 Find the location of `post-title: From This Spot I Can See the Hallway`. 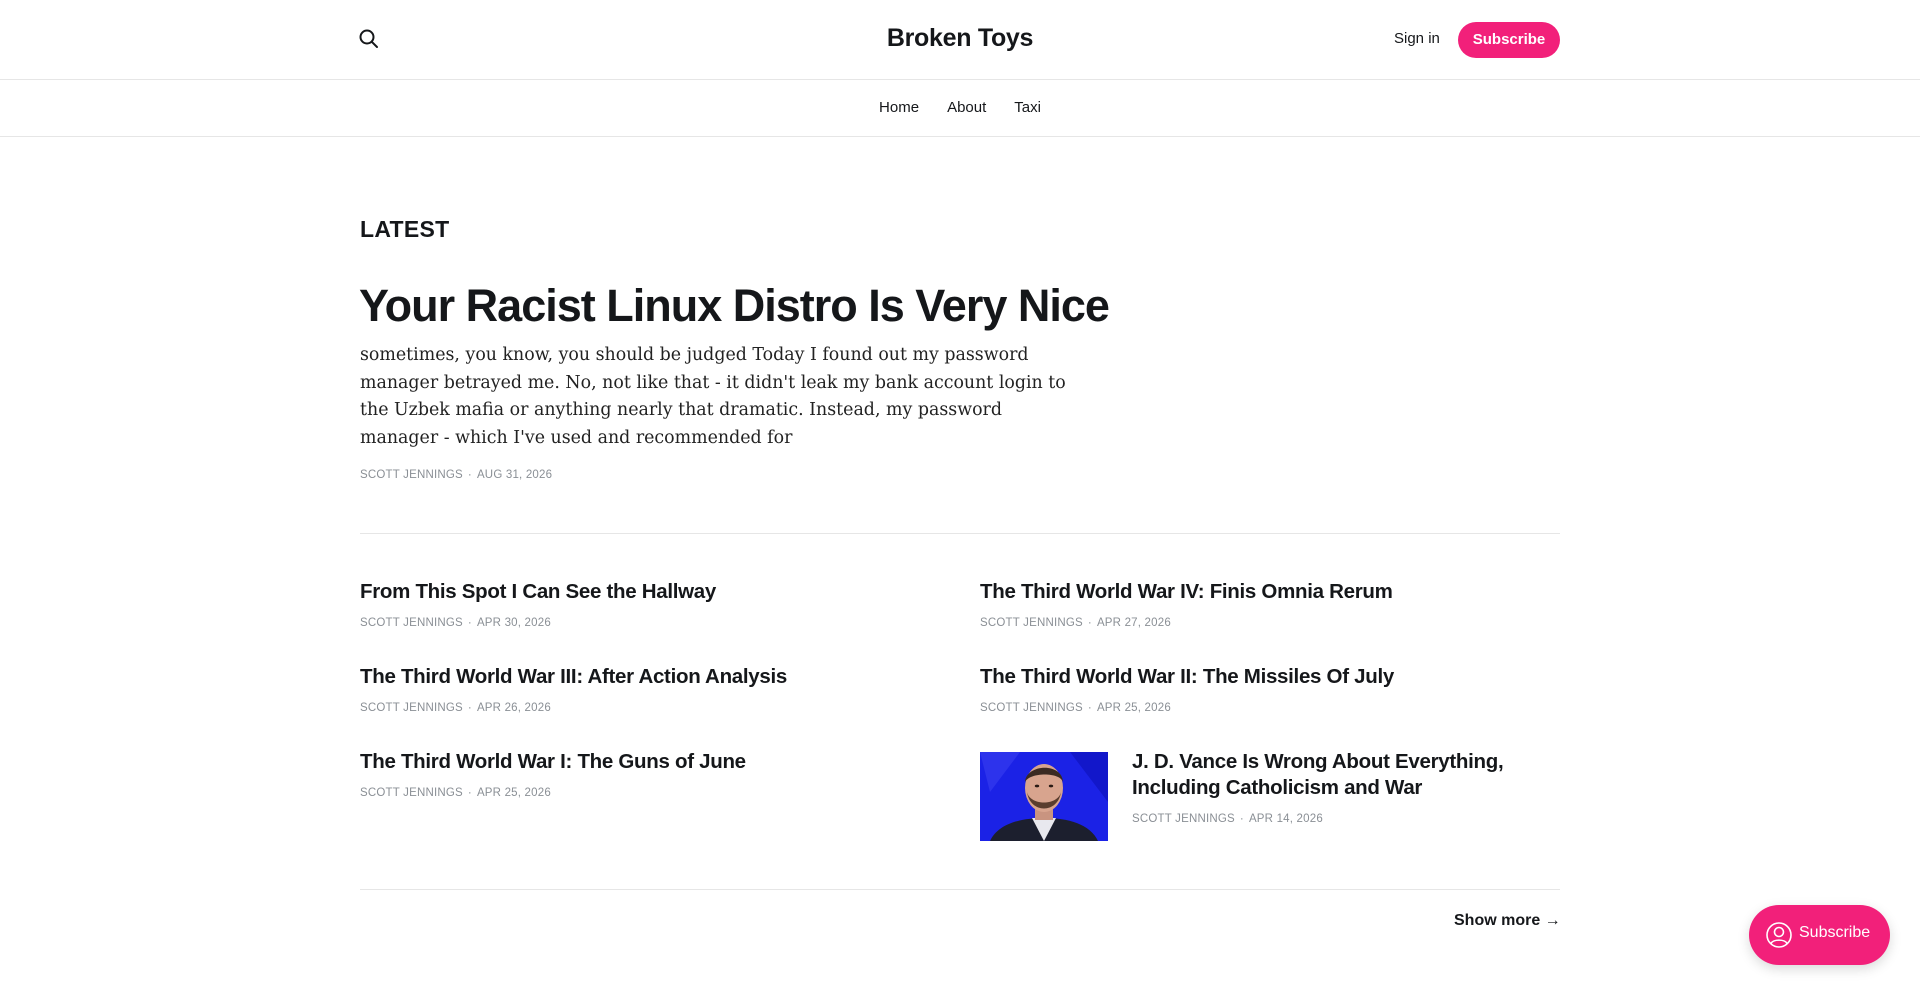

post-title: From This Spot I Can See the Hallway is located at coordinates (538, 592).